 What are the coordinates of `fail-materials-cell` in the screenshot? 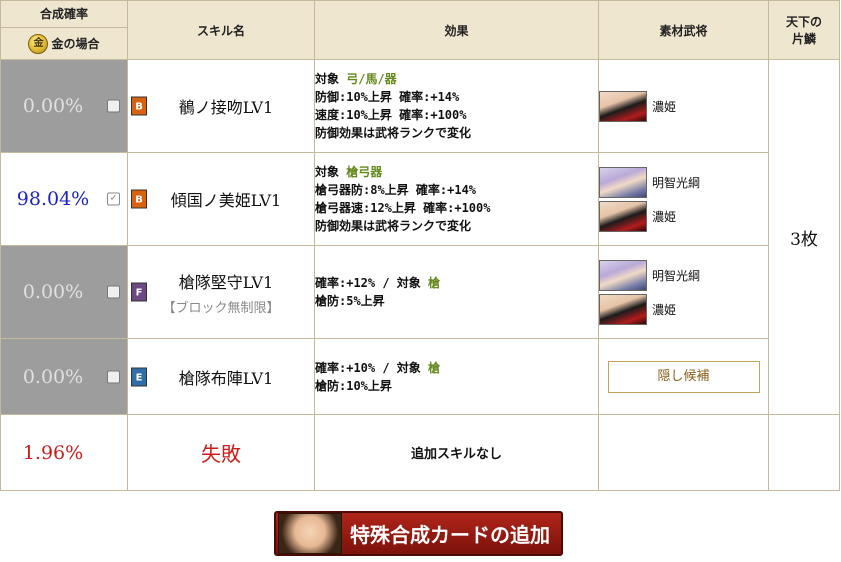 It's located at (683, 452).